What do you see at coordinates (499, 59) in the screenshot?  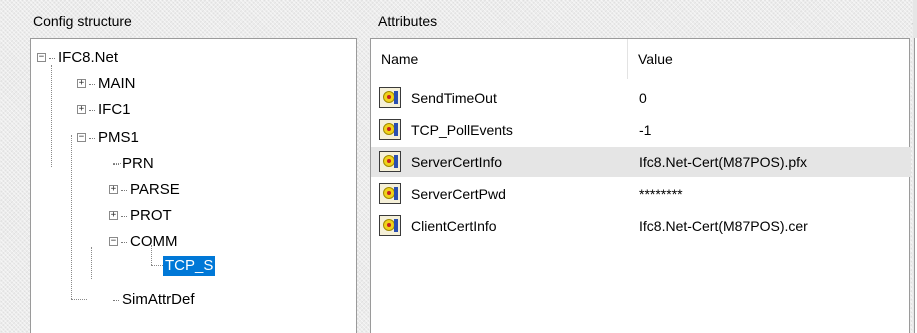 I see `column-header-name: Name` at bounding box center [499, 59].